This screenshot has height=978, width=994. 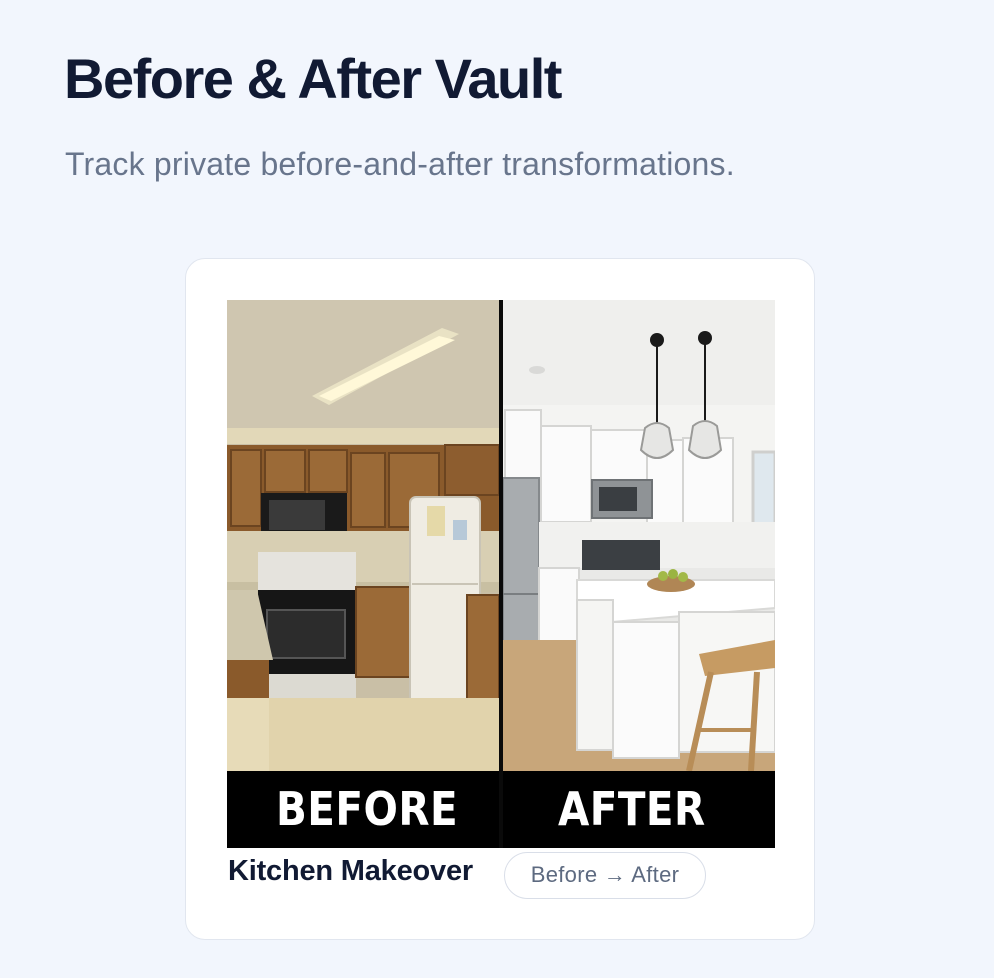 What do you see at coordinates (363, 535) in the screenshot?
I see `before-kitchen-scene` at bounding box center [363, 535].